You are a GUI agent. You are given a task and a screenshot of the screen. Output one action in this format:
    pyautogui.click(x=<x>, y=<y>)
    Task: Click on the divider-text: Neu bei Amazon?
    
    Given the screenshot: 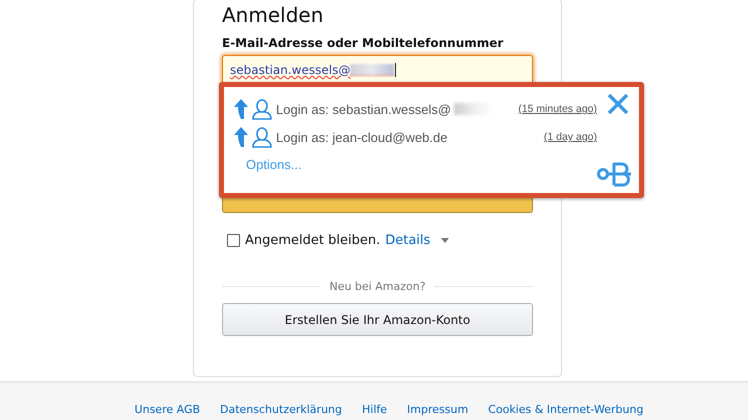 What is the action you would take?
    pyautogui.click(x=377, y=286)
    